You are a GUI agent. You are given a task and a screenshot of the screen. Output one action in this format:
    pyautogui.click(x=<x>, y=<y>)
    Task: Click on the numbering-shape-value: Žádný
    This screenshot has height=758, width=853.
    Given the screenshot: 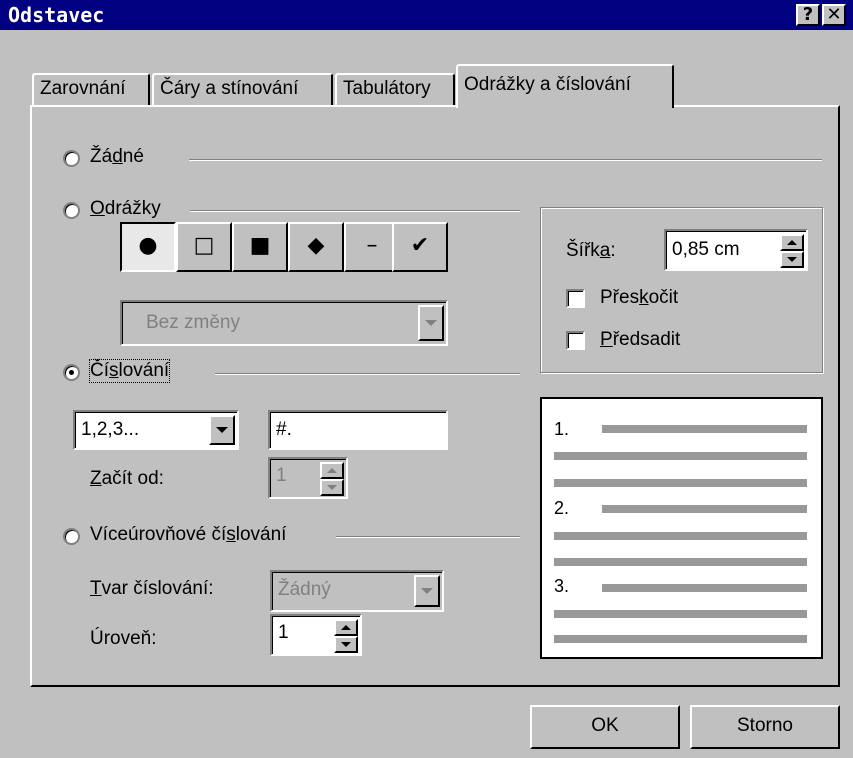 What is the action you would take?
    pyautogui.click(x=304, y=589)
    